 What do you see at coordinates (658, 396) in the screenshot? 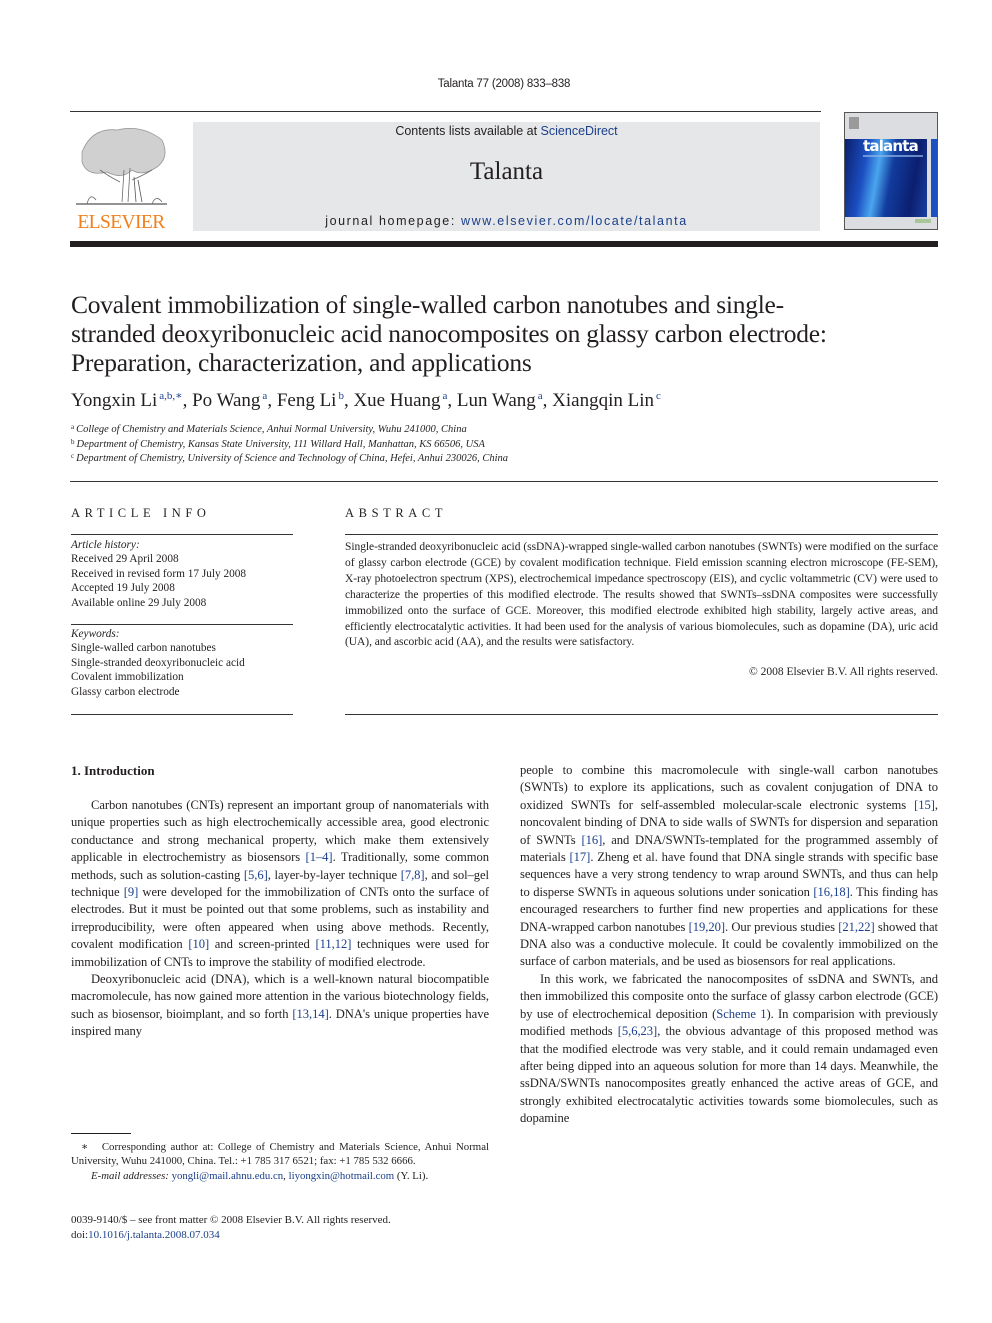
I see `author-marks: c` at bounding box center [658, 396].